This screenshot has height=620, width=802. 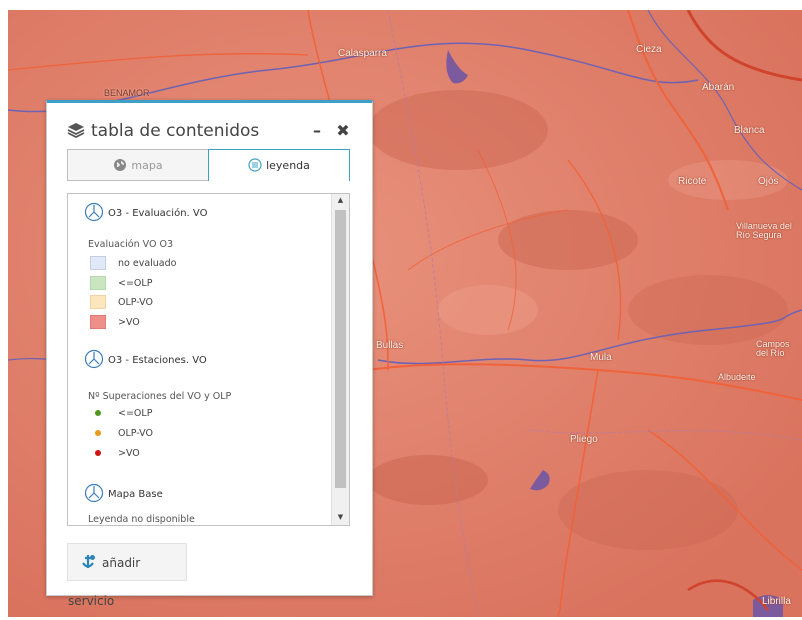 What do you see at coordinates (601, 357) in the screenshot?
I see `map-label-mula: Mula` at bounding box center [601, 357].